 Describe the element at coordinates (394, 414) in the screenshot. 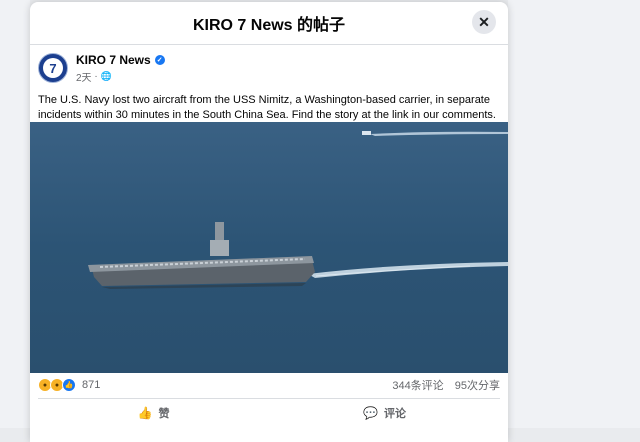

I see `comment-label: 评论` at that location.